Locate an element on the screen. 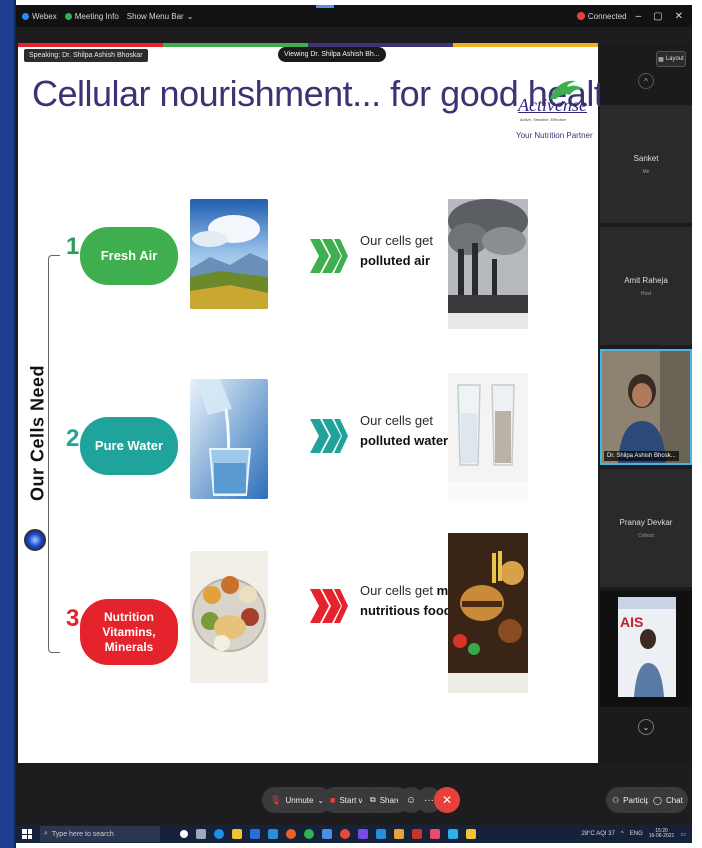 The width and height of the screenshot is (702, 848). tray-chevron-icon: ^ is located at coordinates (622, 834).